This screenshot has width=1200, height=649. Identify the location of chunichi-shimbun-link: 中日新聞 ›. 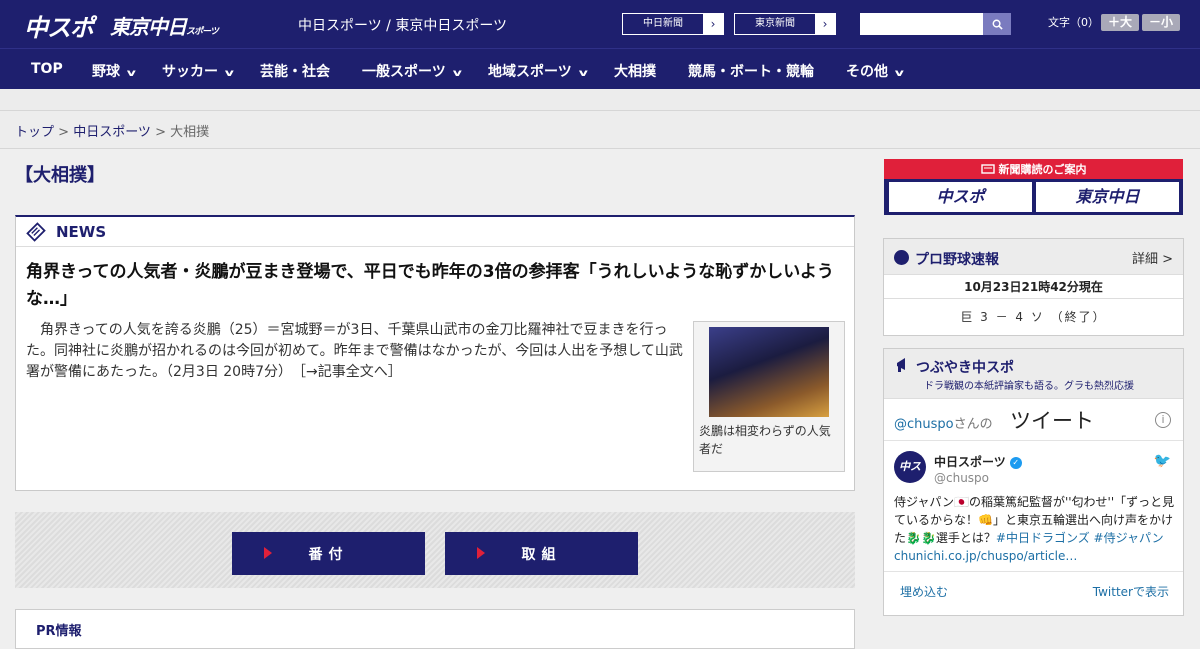
(673, 24).